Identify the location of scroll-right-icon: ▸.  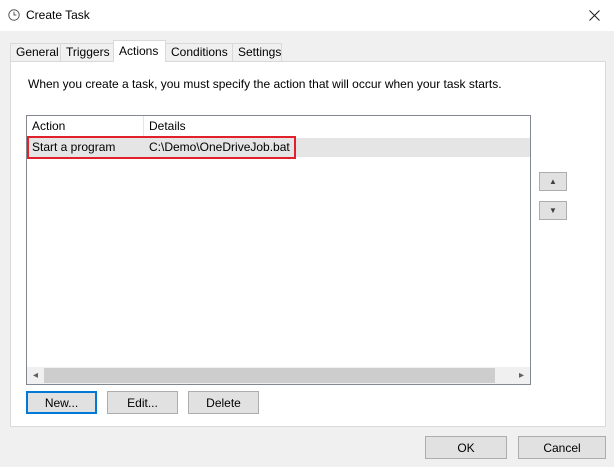
(521, 375).